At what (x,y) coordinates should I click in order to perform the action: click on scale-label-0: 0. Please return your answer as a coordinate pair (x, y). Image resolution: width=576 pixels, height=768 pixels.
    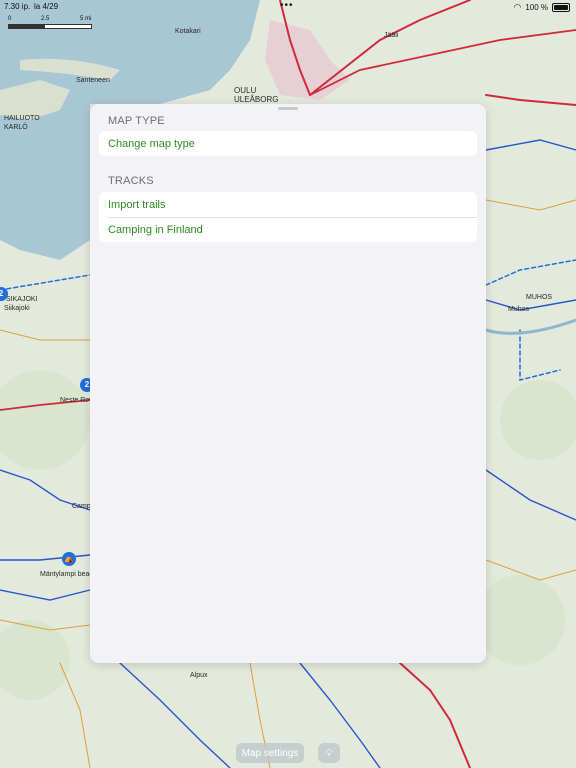
    Looking at the image, I should click on (10, 19).